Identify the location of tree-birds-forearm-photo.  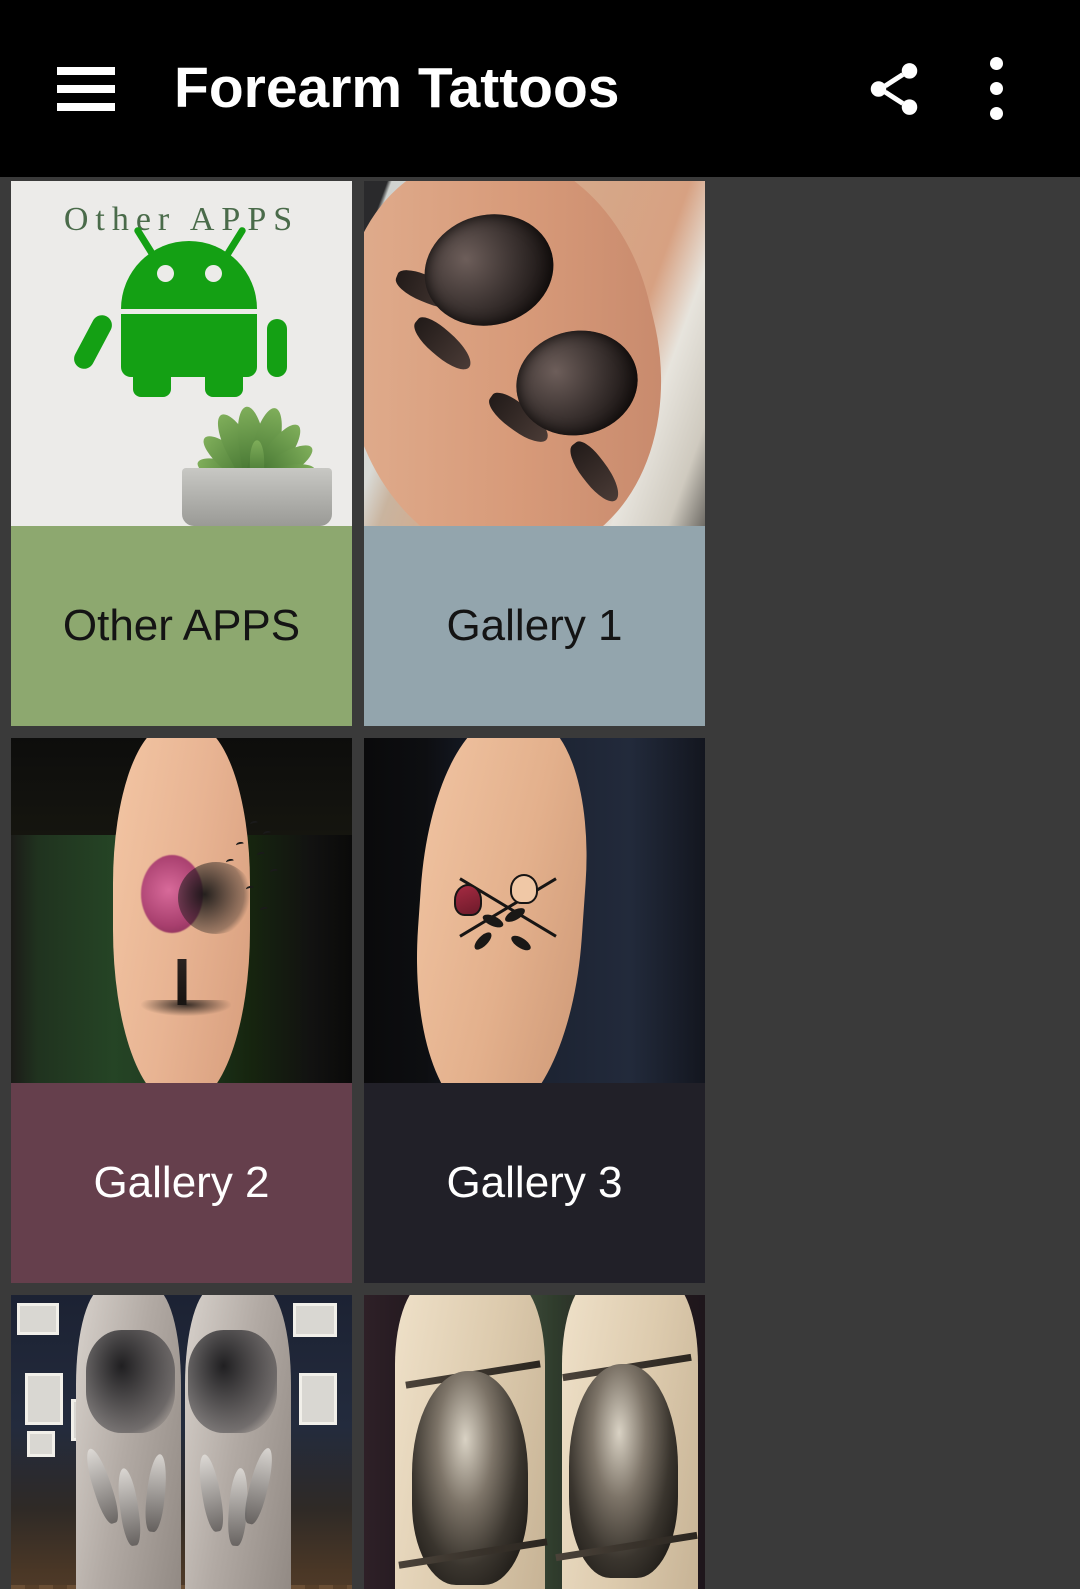
(181, 910).